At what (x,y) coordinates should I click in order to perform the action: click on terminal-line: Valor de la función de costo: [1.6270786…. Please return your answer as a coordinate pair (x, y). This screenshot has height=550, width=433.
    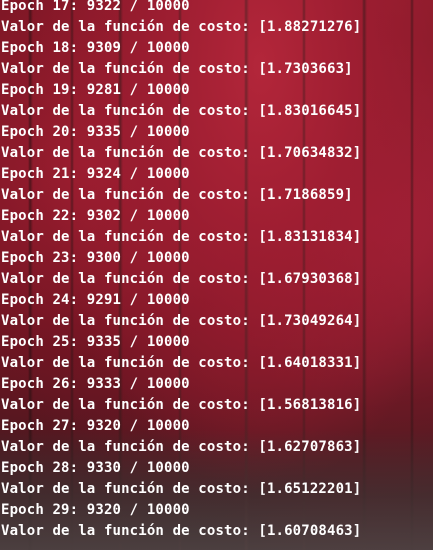
    Looking at the image, I should click on (181, 447).